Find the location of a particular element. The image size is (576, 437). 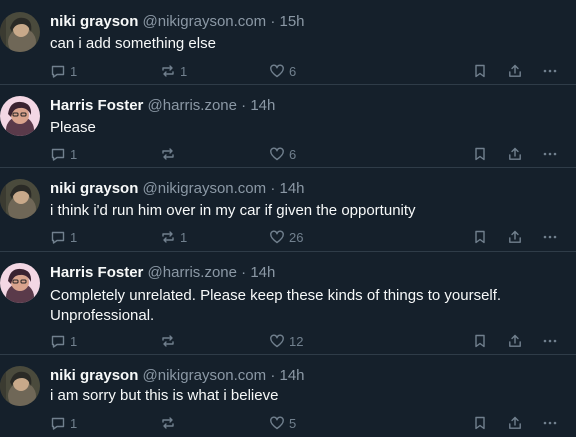

like-count: 6 is located at coordinates (293, 71).